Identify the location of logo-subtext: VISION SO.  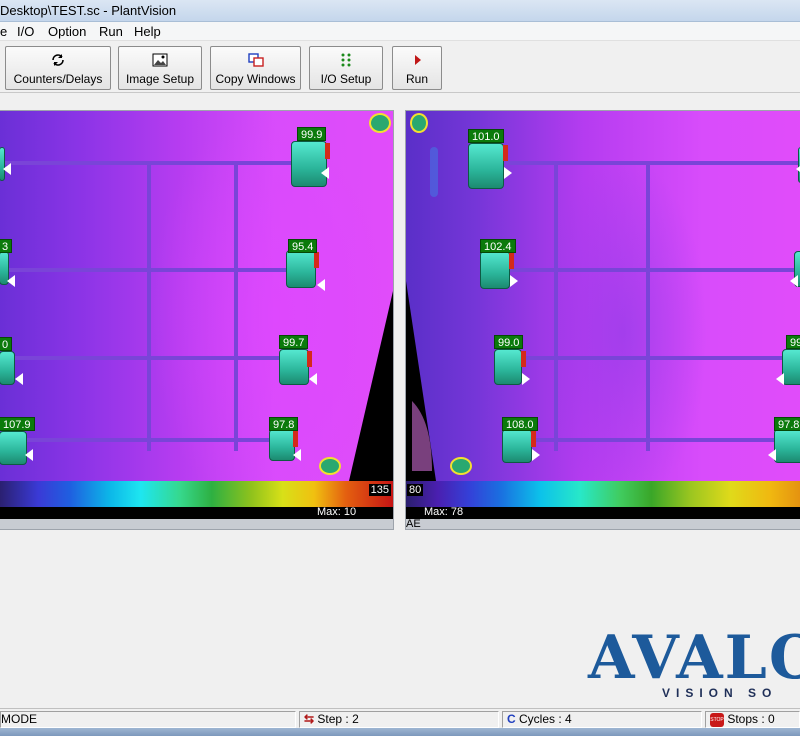
(720, 693).